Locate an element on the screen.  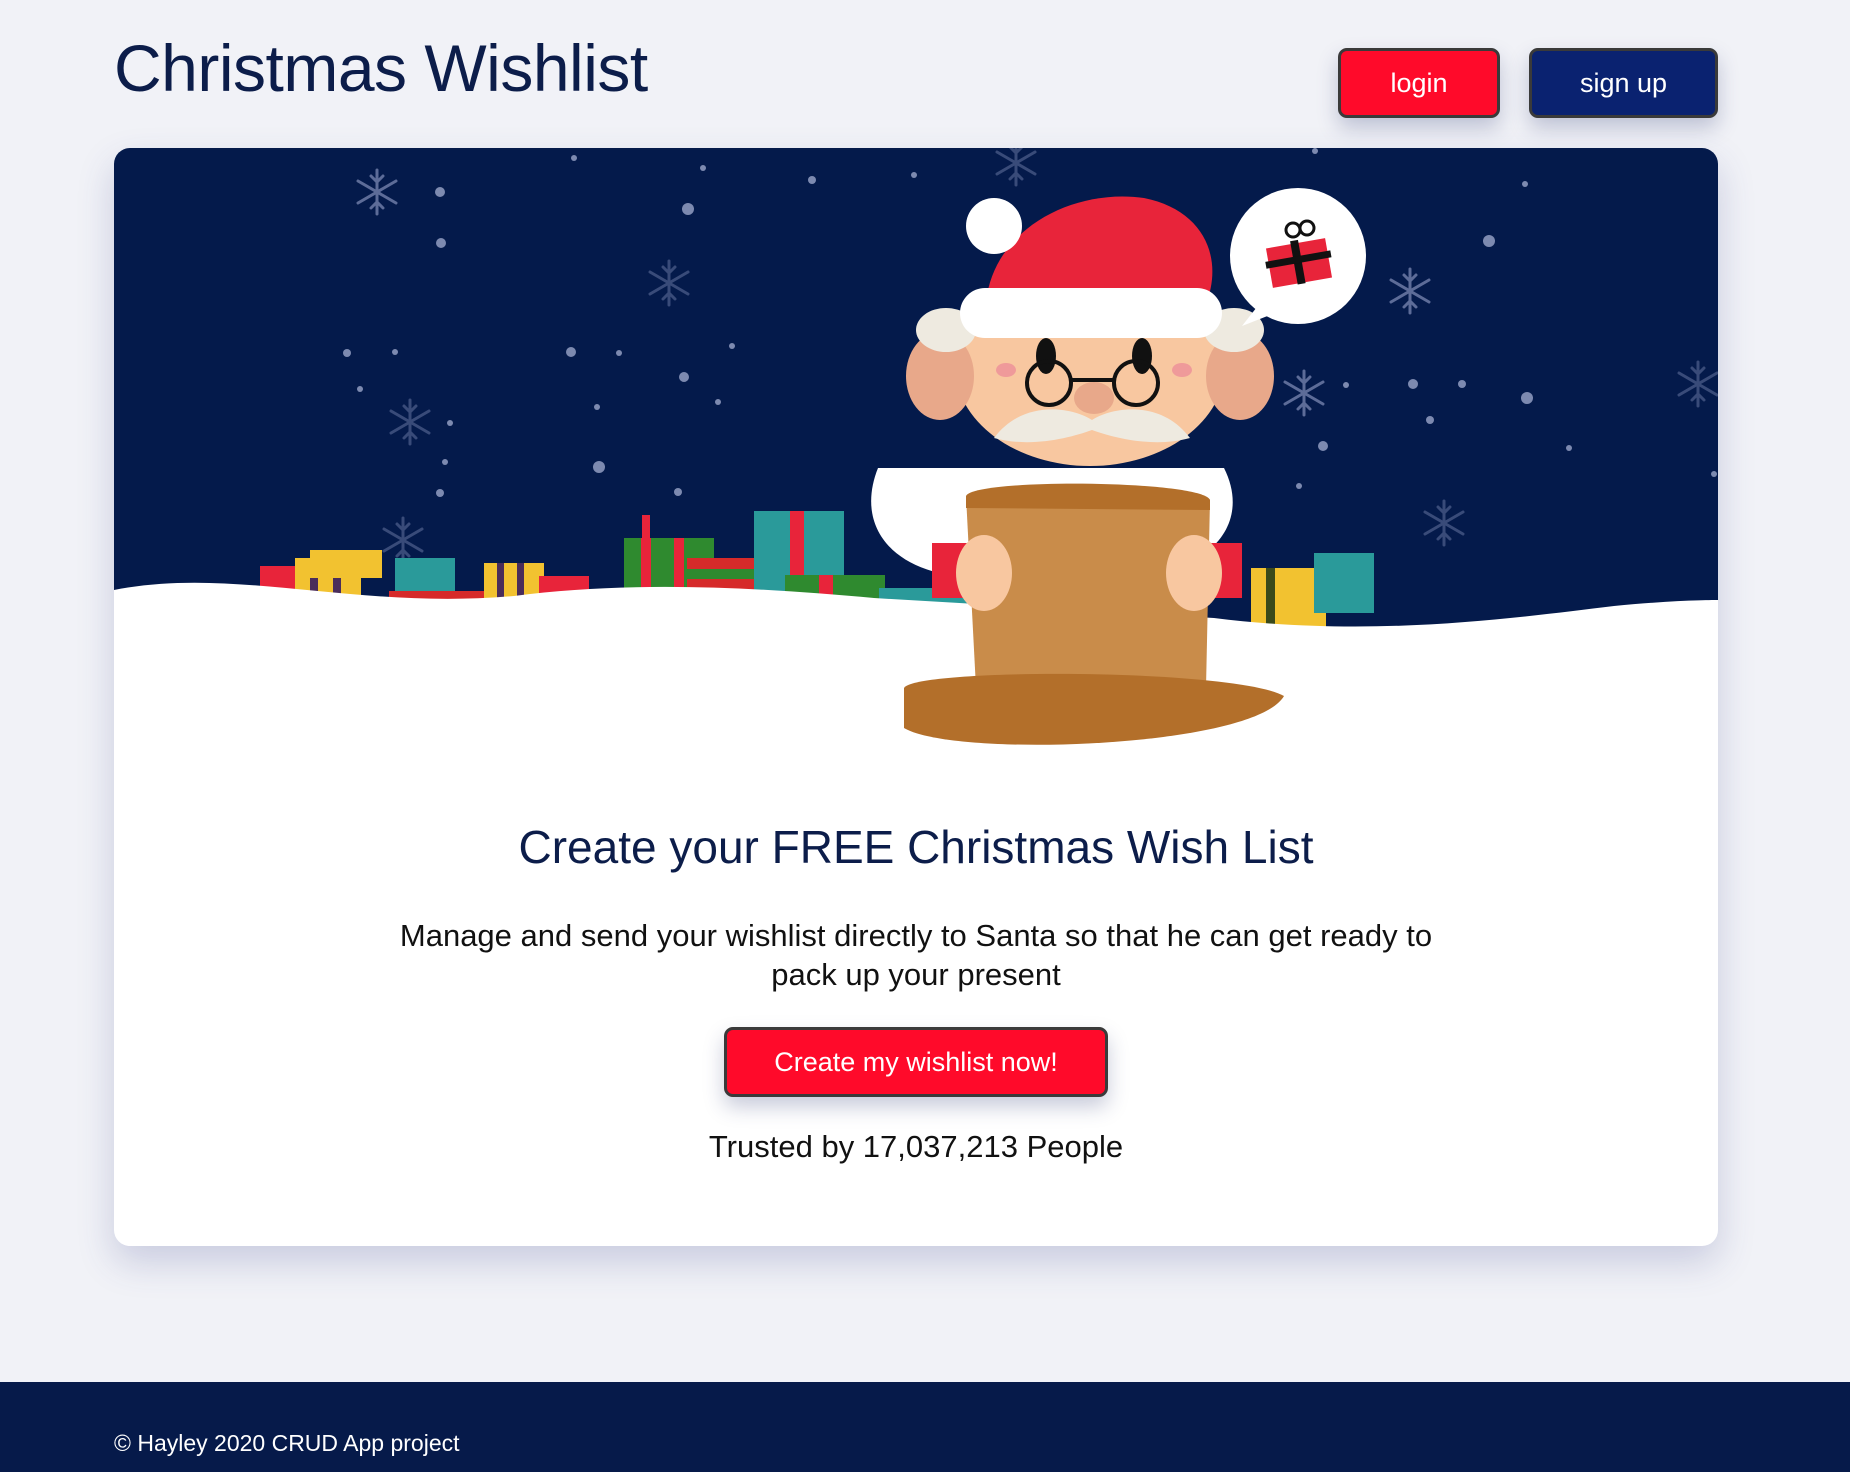
copyright-text: © Hayley 2020 CRUD App project is located at coordinates (287, 1443).